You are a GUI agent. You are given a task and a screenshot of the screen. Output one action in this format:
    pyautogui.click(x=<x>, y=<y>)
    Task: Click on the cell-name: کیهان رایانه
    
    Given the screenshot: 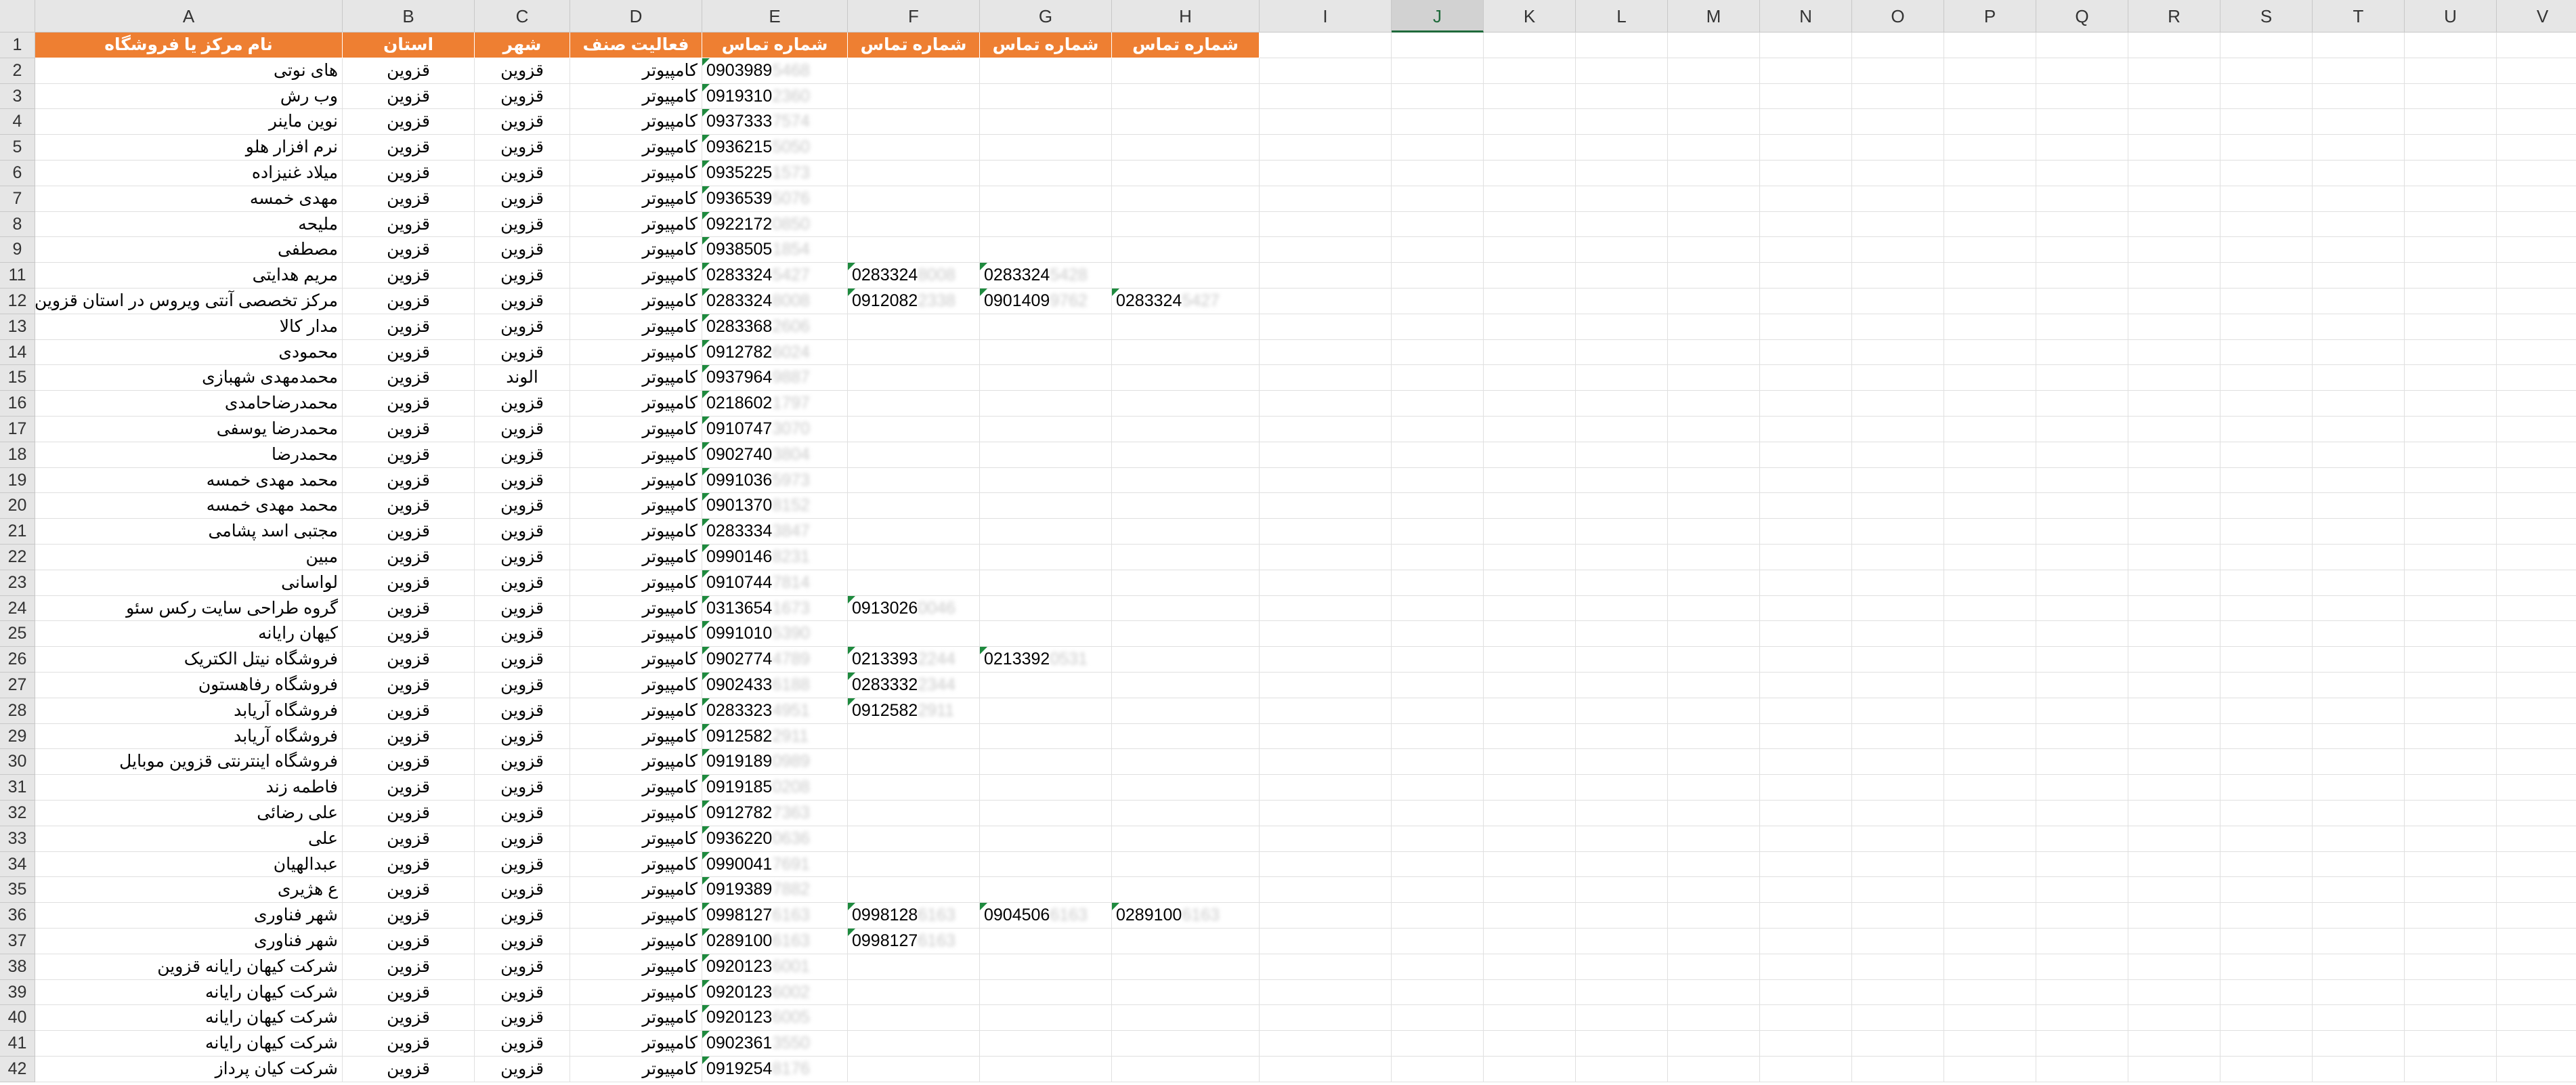 What is the action you would take?
    pyautogui.click(x=189, y=634)
    